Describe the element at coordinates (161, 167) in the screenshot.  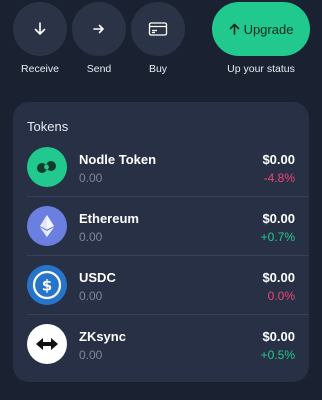
I see `token-row-nodle: Nodle Token 0.00 $0.00 -4.8%` at that location.